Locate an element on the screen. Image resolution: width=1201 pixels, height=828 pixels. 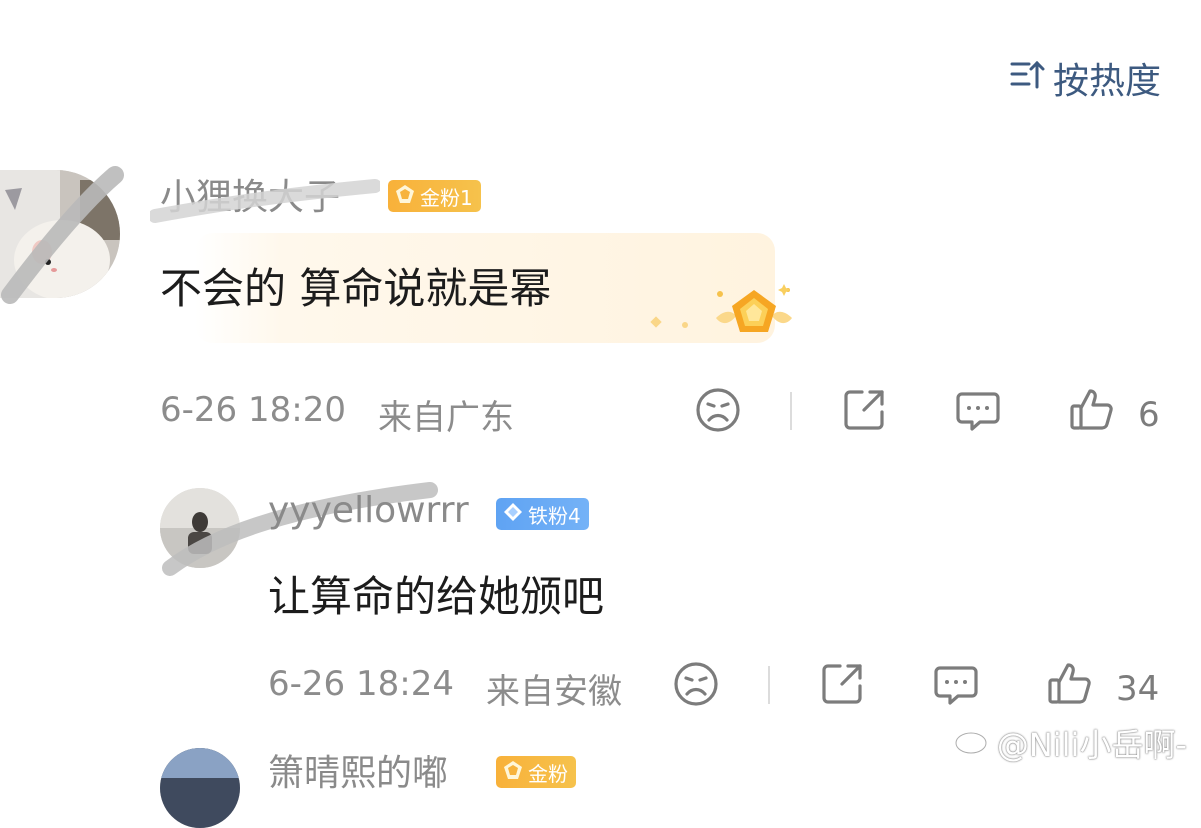
fan-badge: 金粉1 is located at coordinates (434, 196).